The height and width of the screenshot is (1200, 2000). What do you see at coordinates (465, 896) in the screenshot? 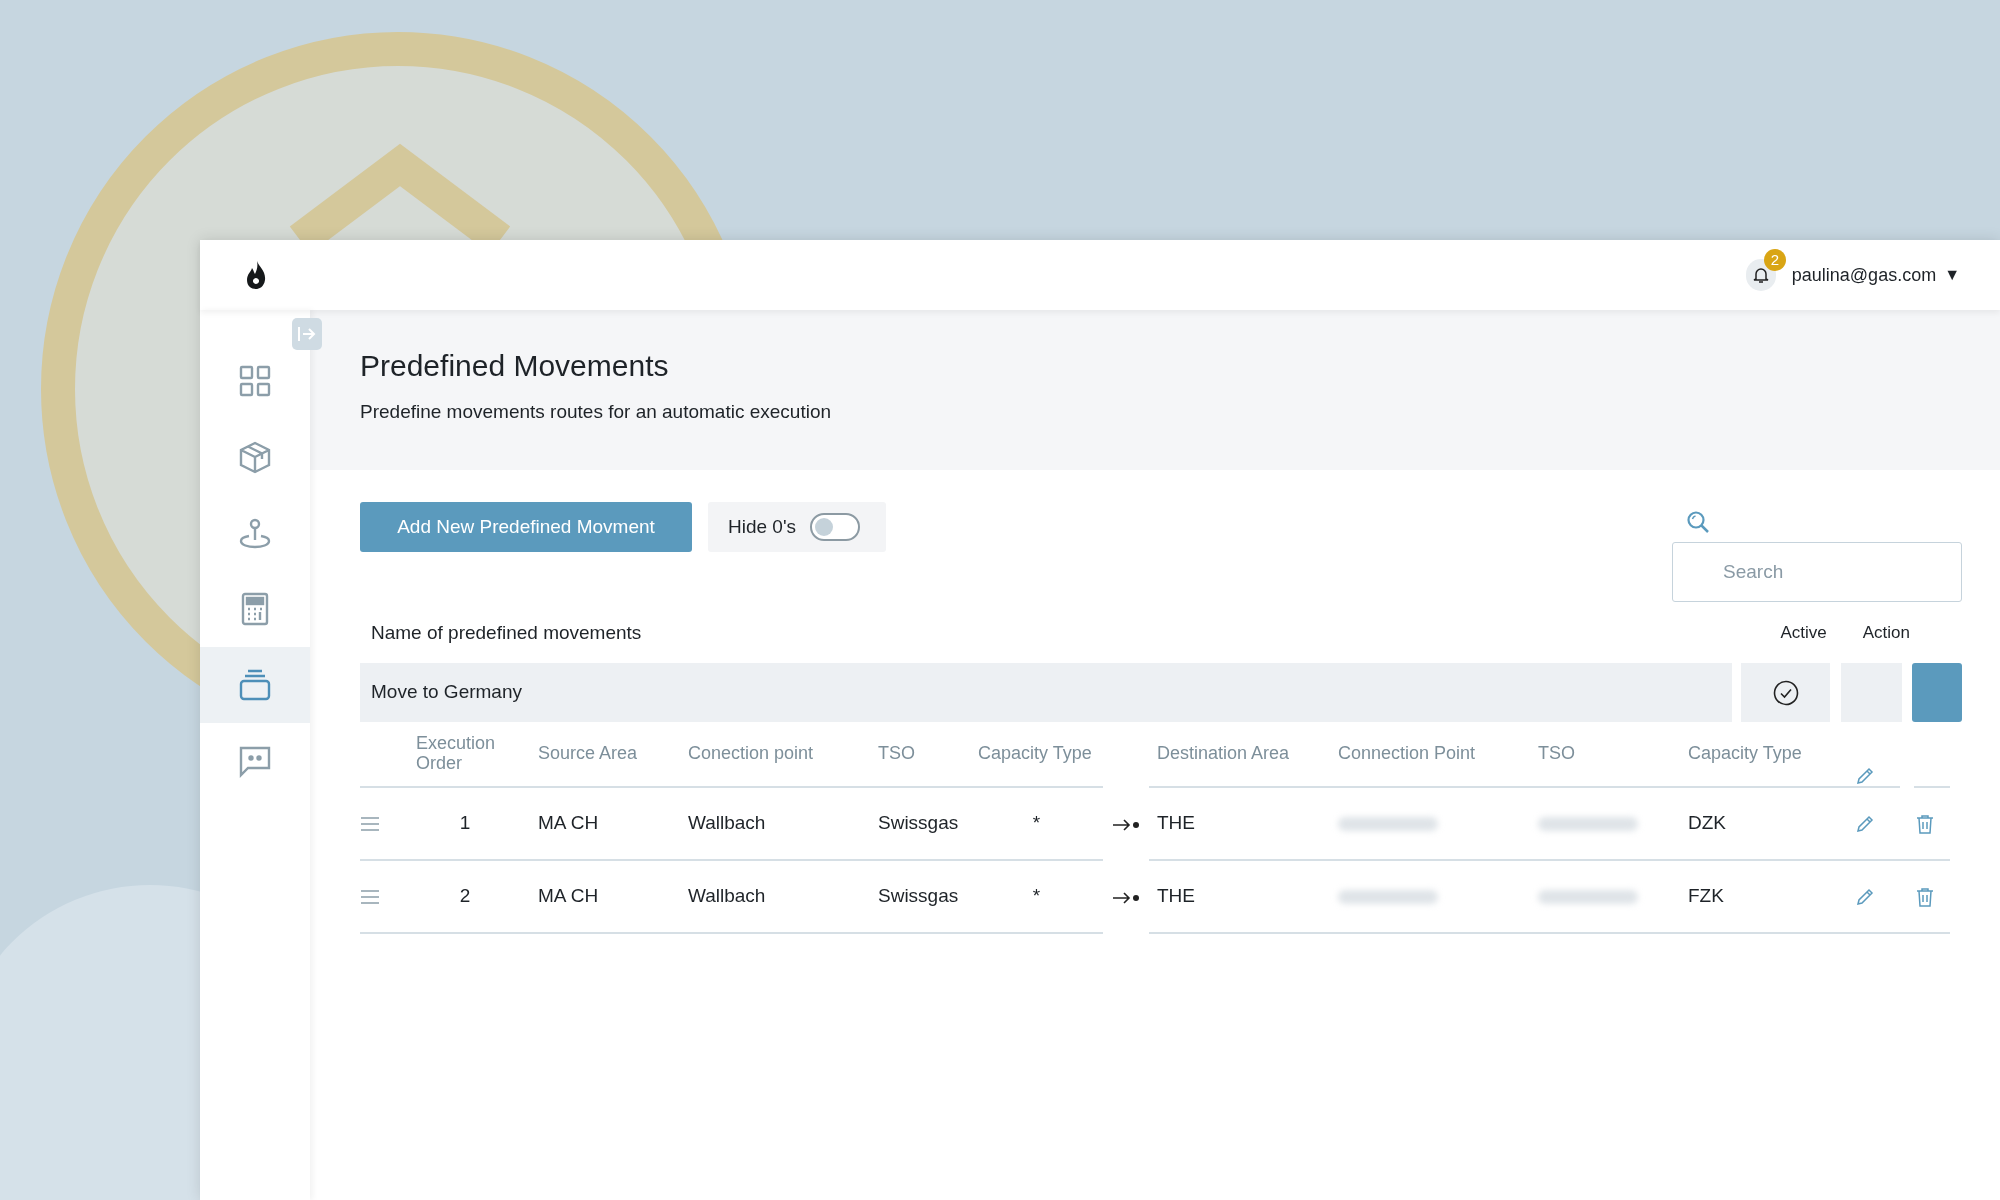
I see `table-cell-text: 2` at bounding box center [465, 896].